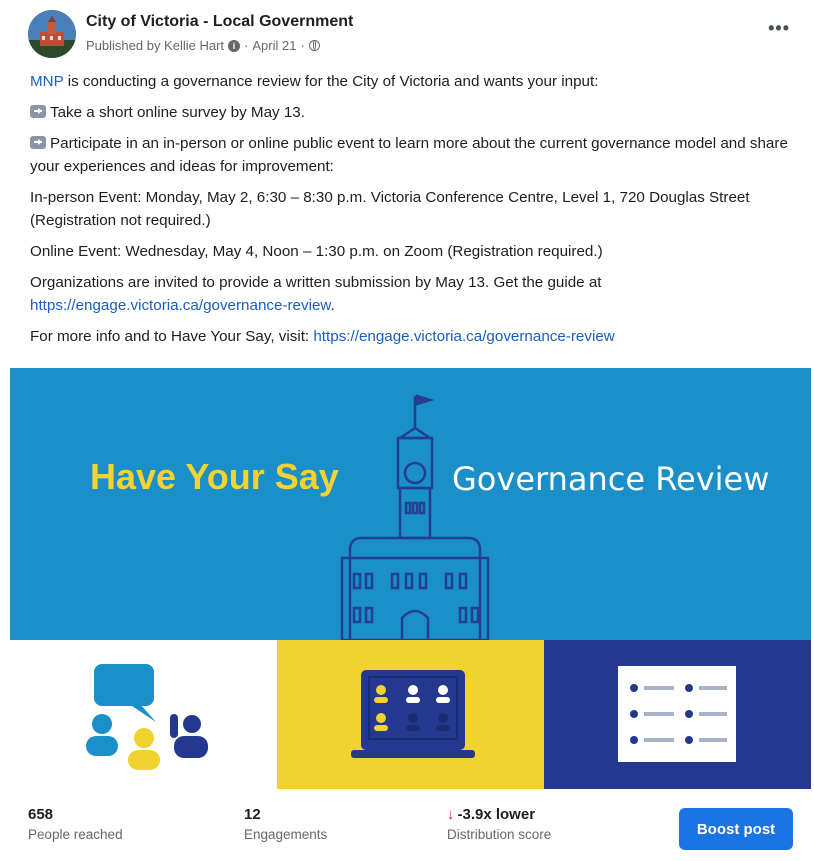 This screenshot has width=814, height=861. I want to click on tile-discussion, so click(143, 714).